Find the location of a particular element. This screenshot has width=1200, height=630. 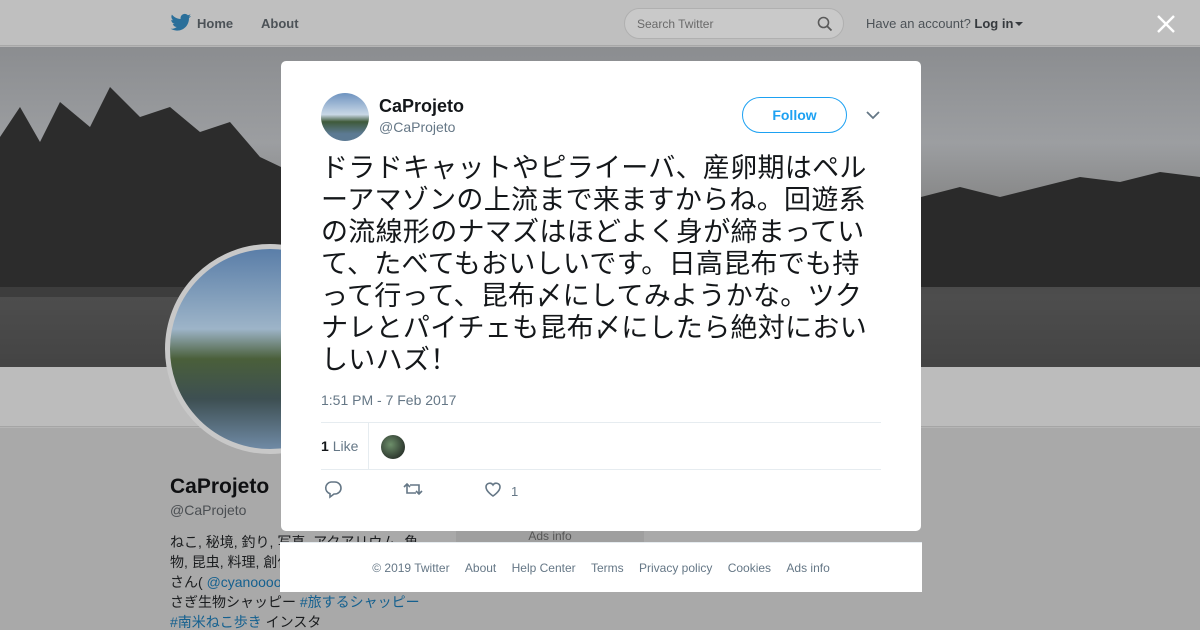

footer-cookies-link: Cookies is located at coordinates (749, 568).